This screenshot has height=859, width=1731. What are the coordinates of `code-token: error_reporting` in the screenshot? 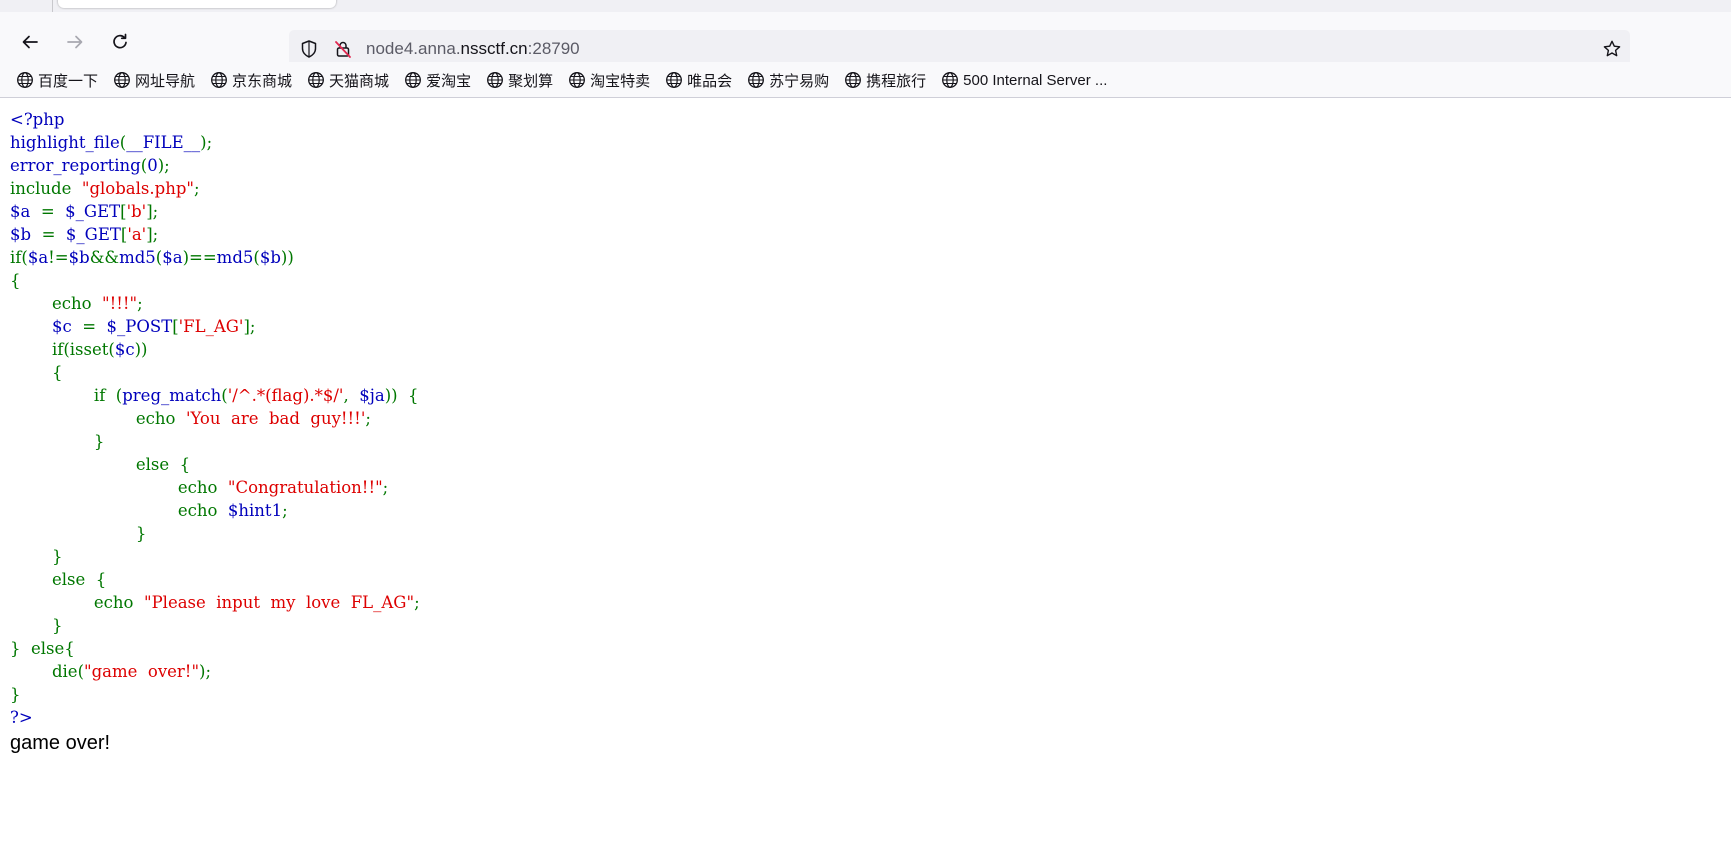 It's located at (75, 165).